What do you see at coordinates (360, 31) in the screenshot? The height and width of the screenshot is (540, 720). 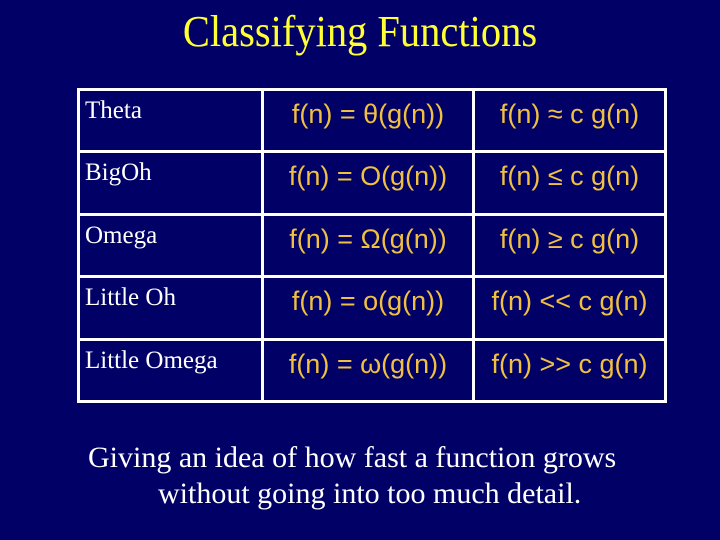 I see `slide-title: Classifying Functions` at bounding box center [360, 31].